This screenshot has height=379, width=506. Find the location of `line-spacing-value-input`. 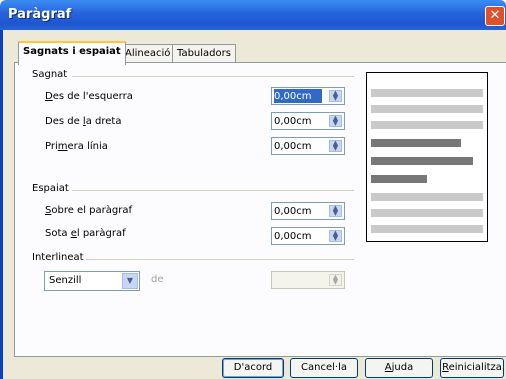

line-spacing-value-input is located at coordinates (298, 280).